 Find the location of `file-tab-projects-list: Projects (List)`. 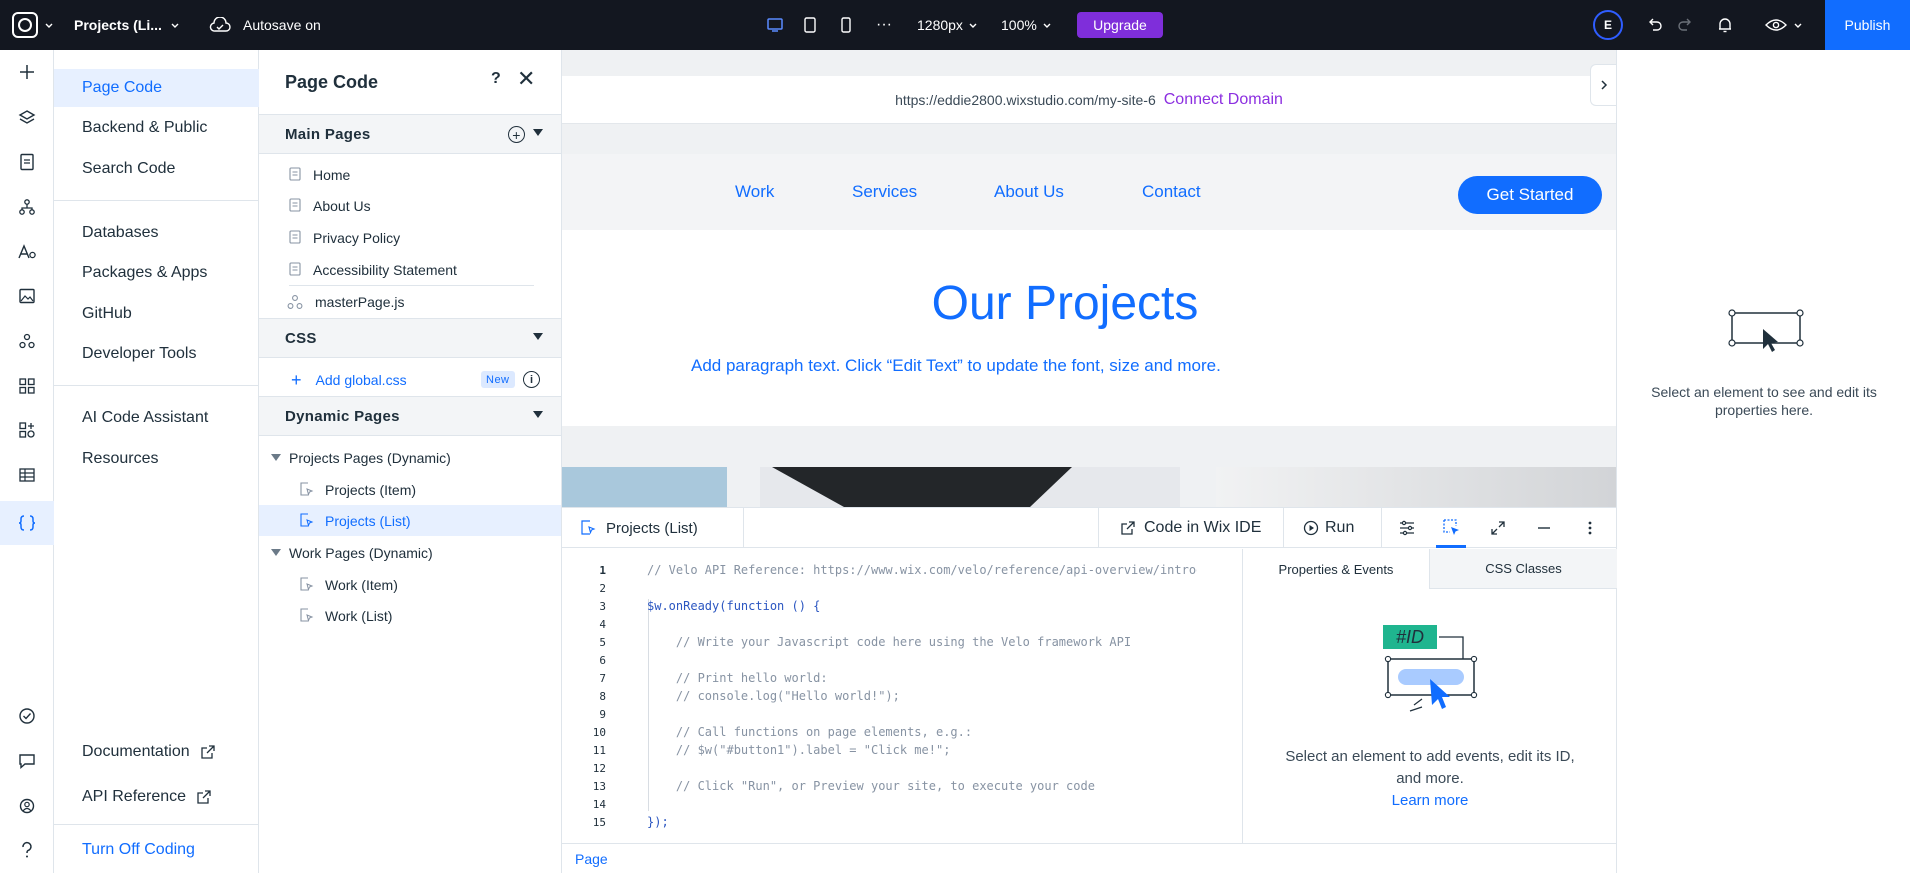

file-tab-projects-list: Projects (List) is located at coordinates (653, 528).